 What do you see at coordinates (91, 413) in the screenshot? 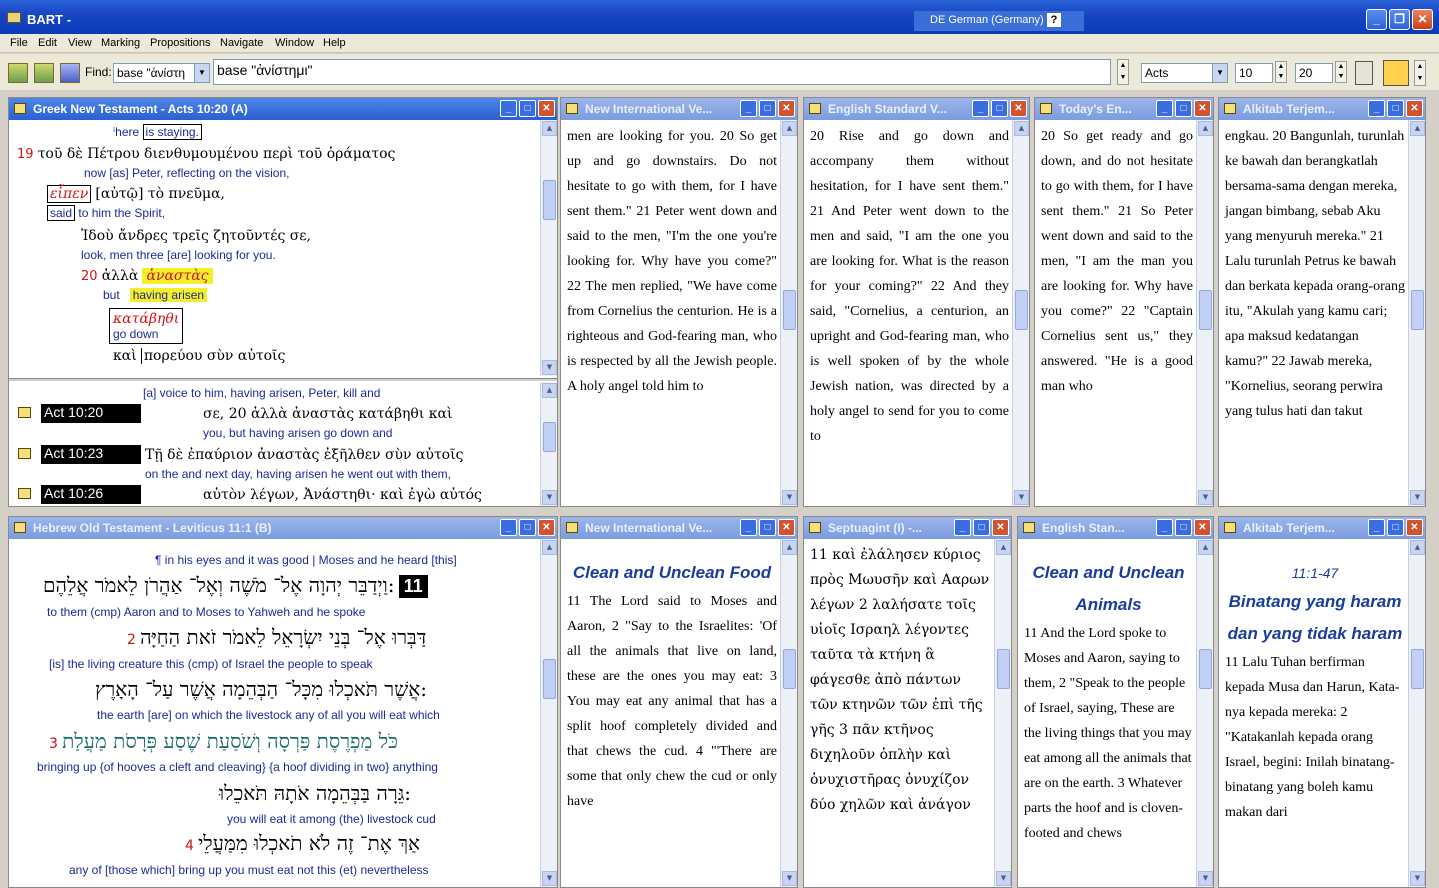
I see `reference-link: Act 10:20` at bounding box center [91, 413].